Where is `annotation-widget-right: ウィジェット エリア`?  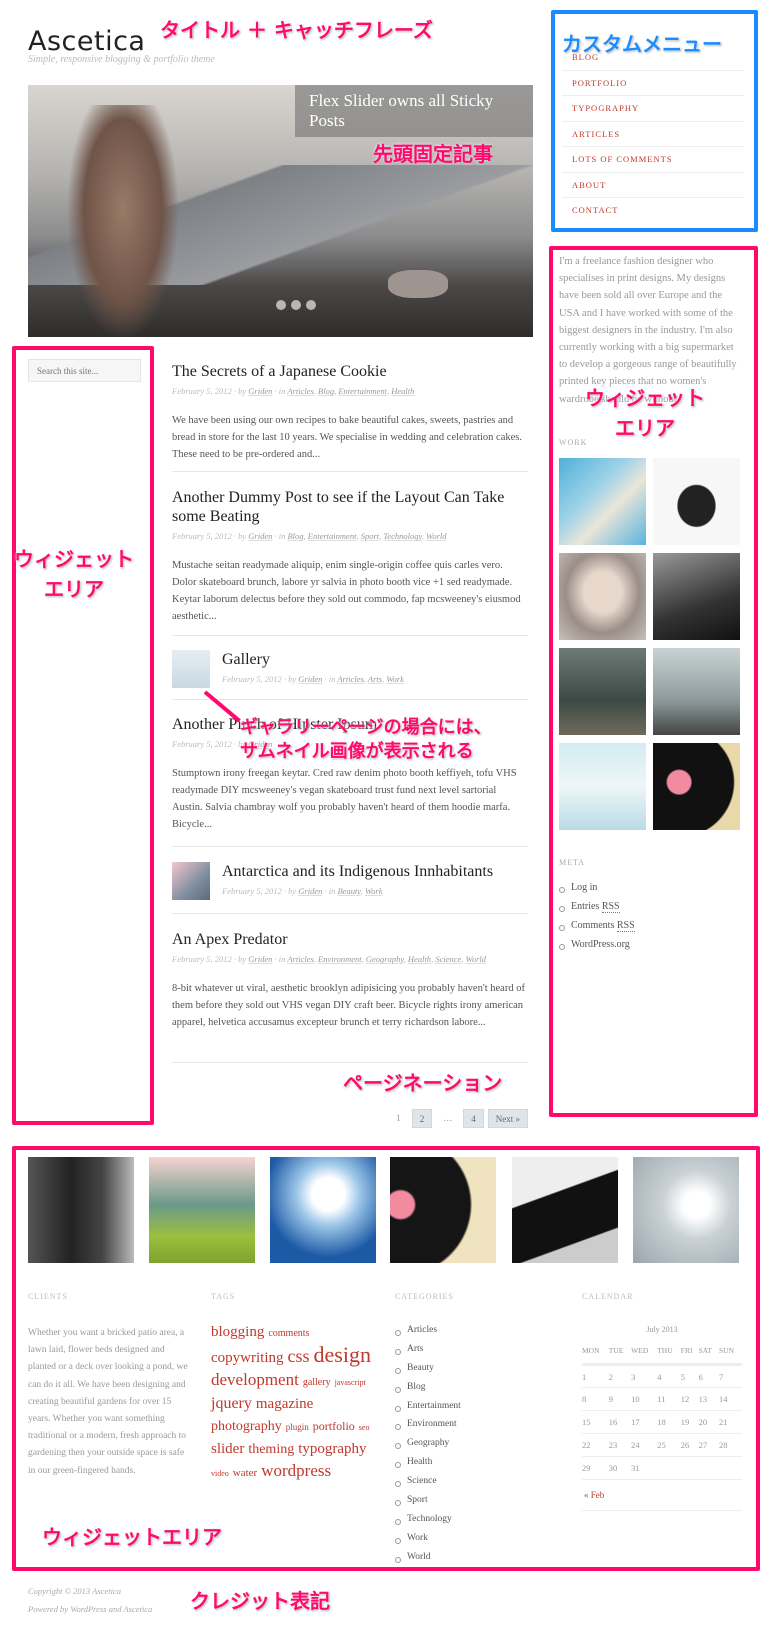 annotation-widget-right: ウィジェット エリア is located at coordinates (645, 413).